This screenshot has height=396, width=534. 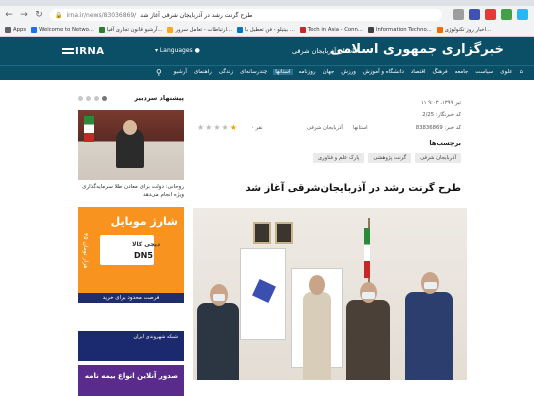 What do you see at coordinates (9, 15) in the screenshot?
I see `back-icon: ←` at bounding box center [9, 15].